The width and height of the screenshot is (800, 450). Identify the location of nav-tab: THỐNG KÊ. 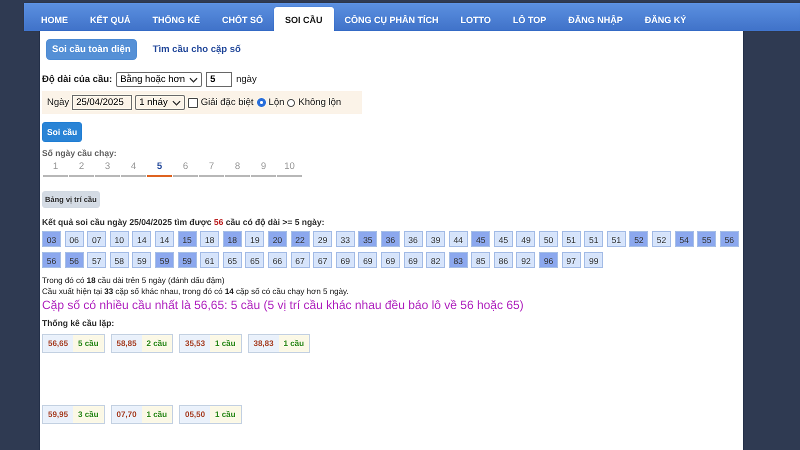
(177, 20).